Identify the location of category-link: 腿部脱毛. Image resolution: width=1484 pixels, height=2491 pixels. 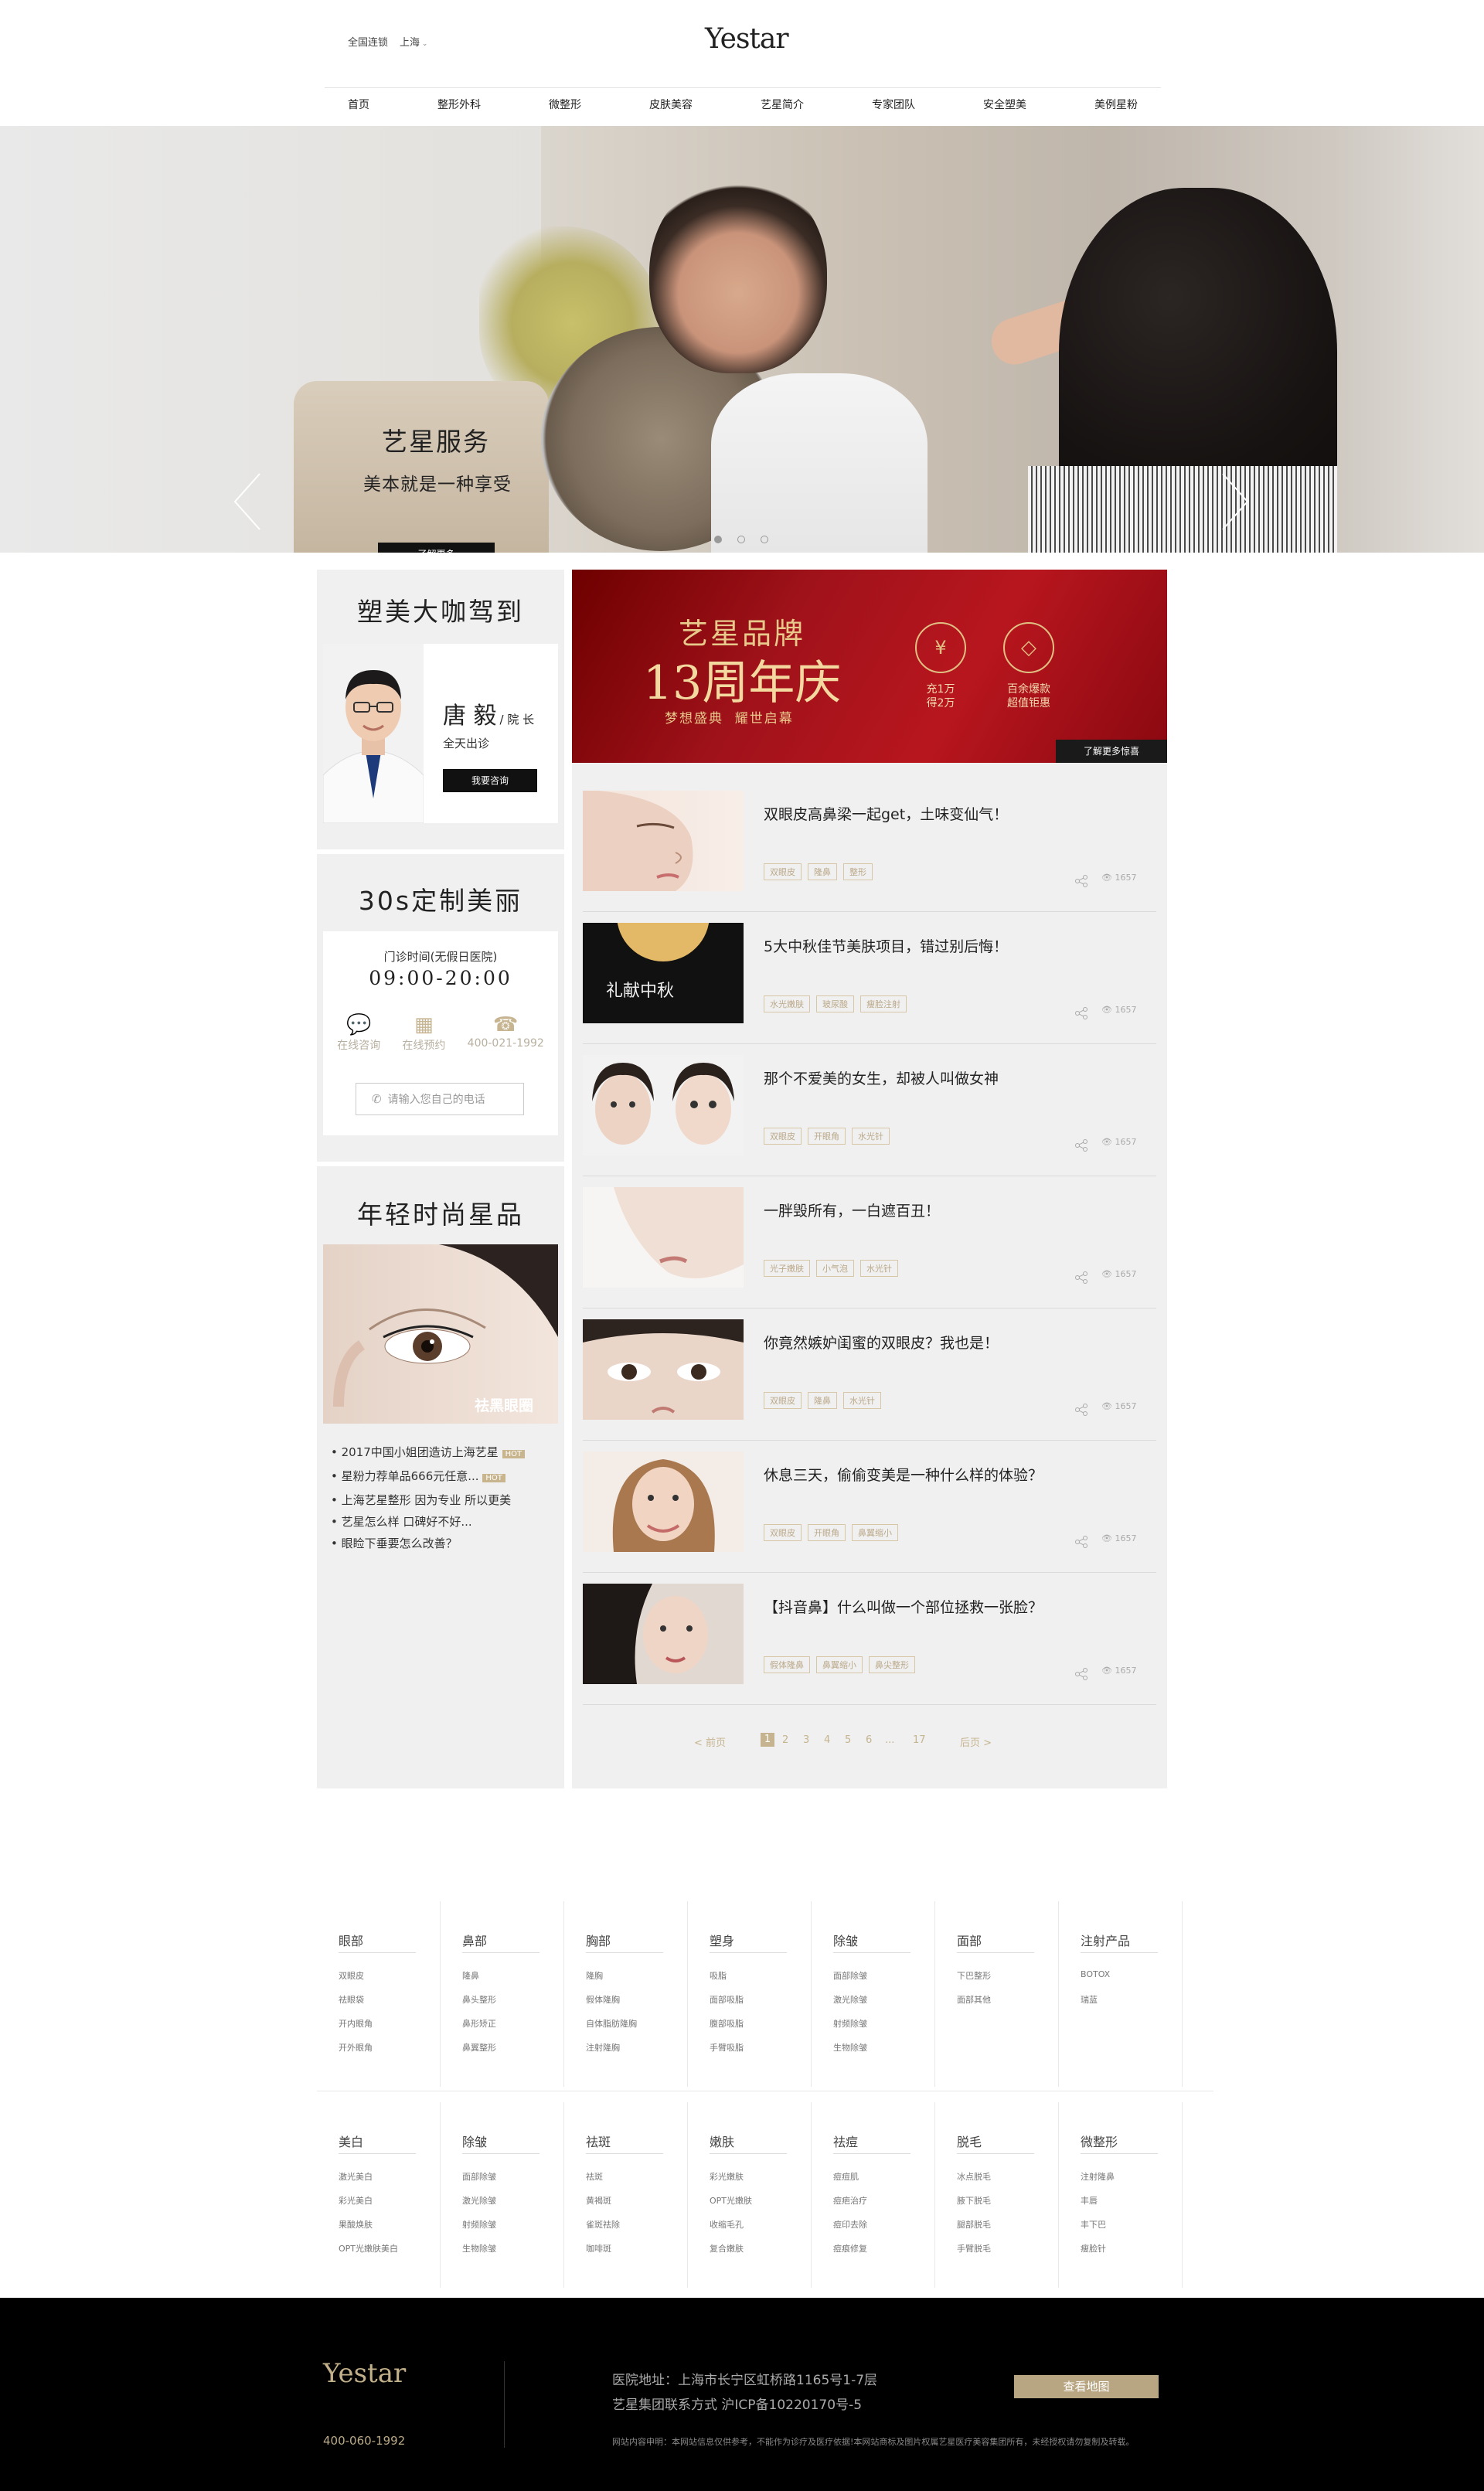
(974, 2225).